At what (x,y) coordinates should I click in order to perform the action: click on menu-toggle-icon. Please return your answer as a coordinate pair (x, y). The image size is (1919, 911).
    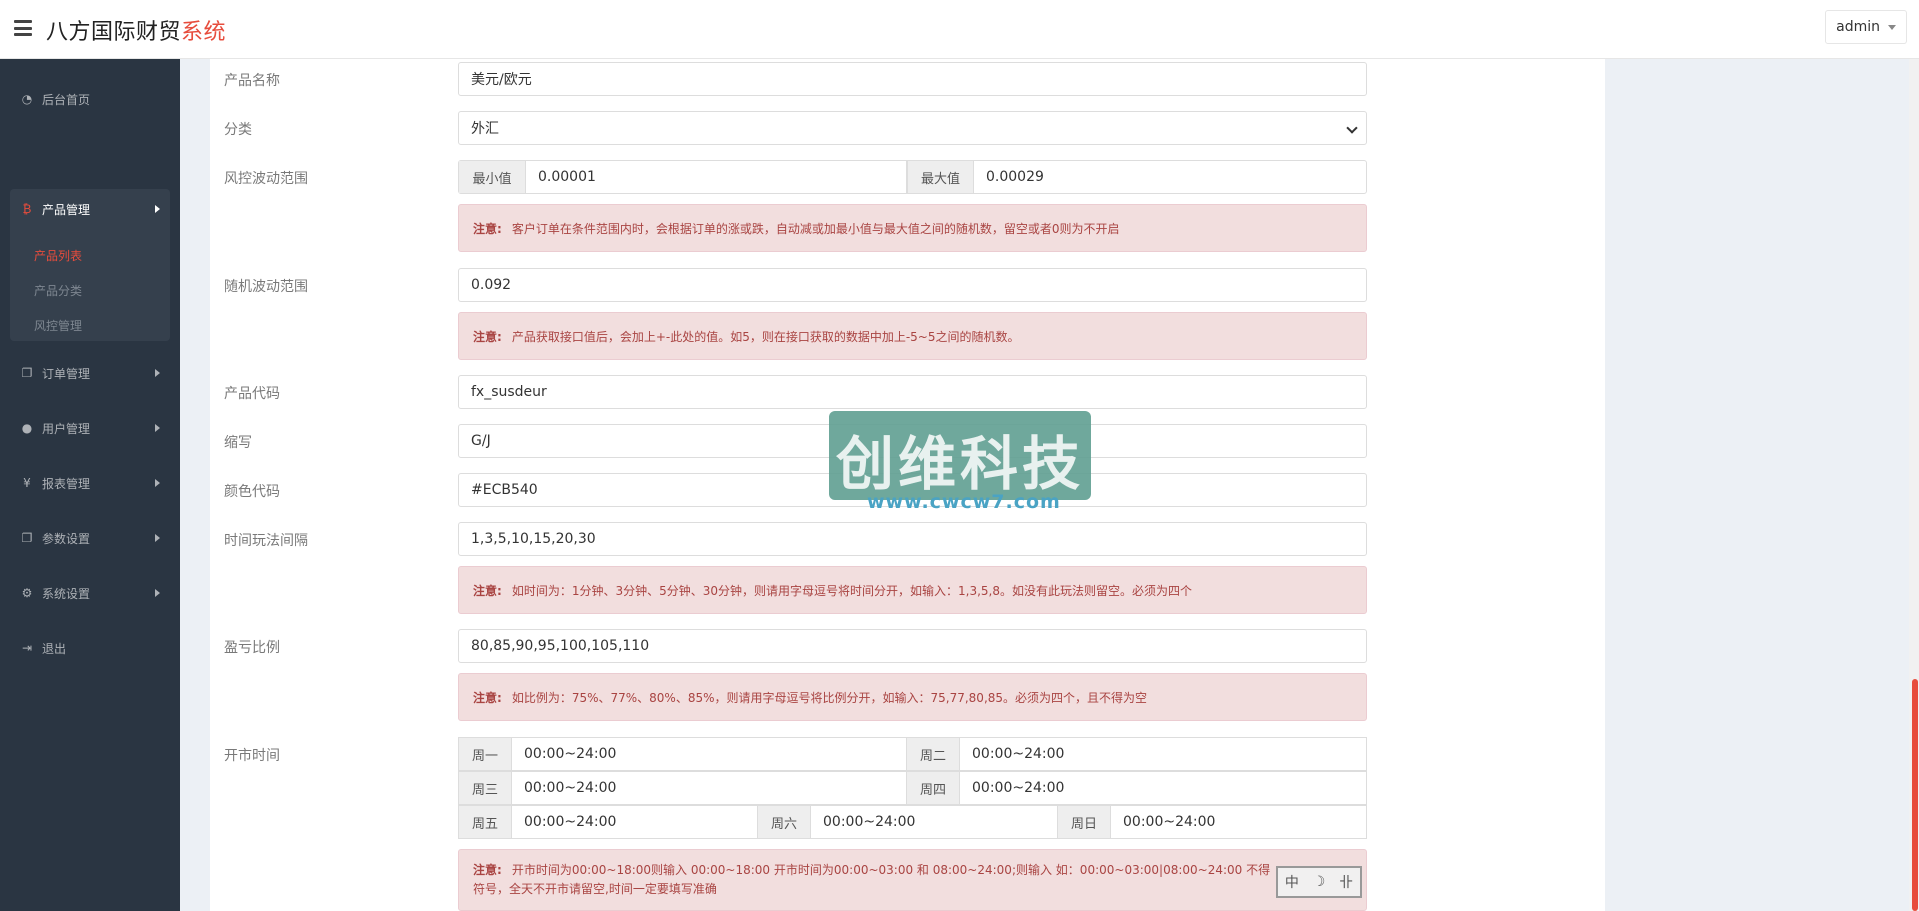
    Looking at the image, I should click on (23, 28).